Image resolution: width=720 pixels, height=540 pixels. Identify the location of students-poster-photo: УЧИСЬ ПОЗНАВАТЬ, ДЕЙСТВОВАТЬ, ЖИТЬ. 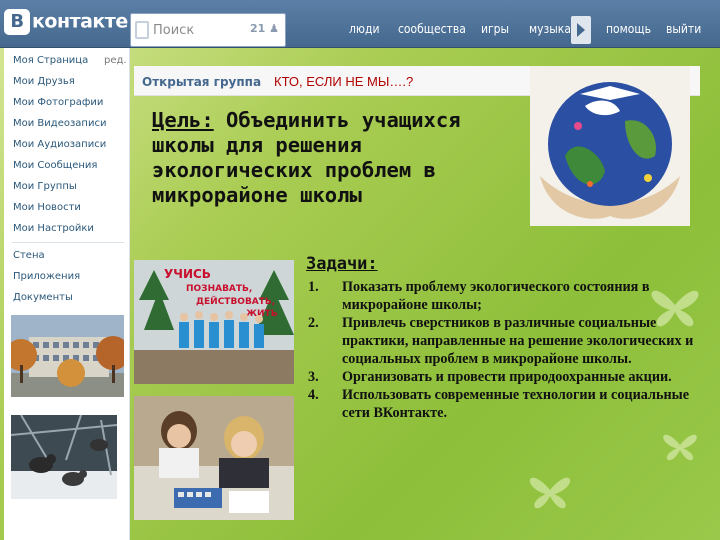
(214, 322).